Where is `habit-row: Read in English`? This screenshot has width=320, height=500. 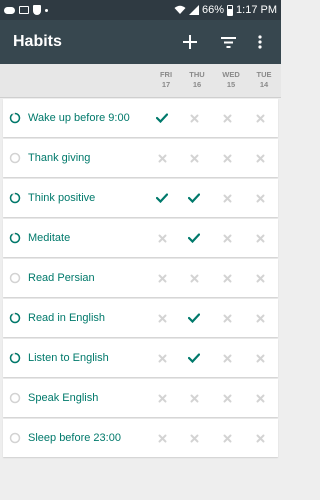 habit-row: Read in English is located at coordinates (140, 318).